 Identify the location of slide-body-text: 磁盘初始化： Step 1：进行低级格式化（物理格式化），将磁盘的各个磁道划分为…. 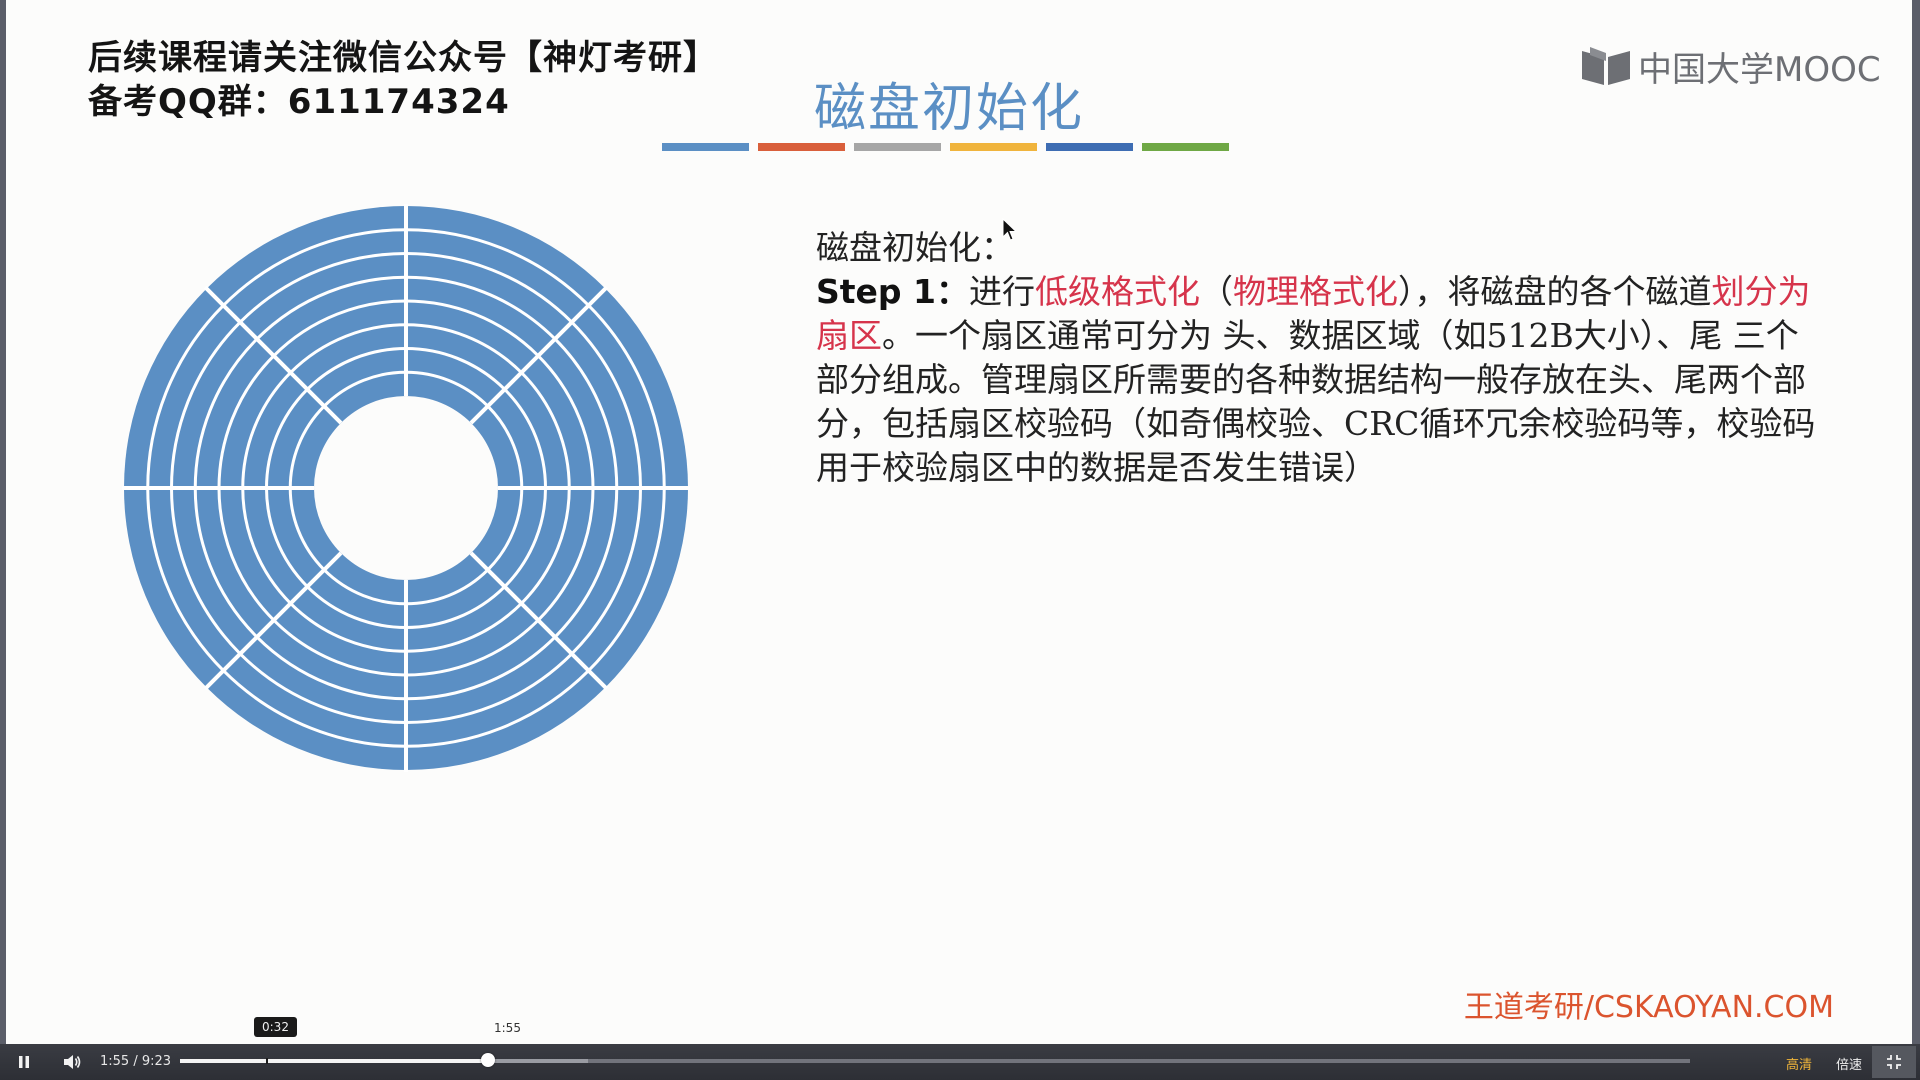
(1316, 358).